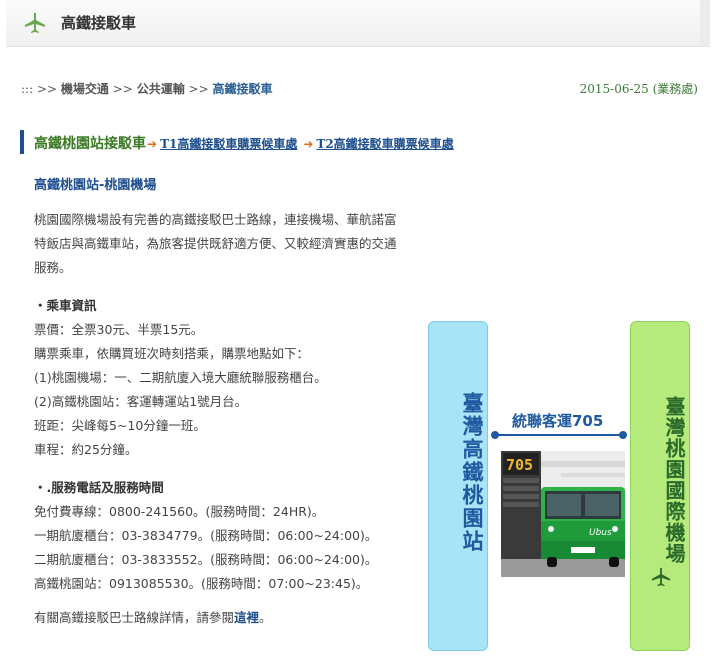  What do you see at coordinates (86, 449) in the screenshot?
I see `ride-info-line: 車程：約25分鐘。` at bounding box center [86, 449].